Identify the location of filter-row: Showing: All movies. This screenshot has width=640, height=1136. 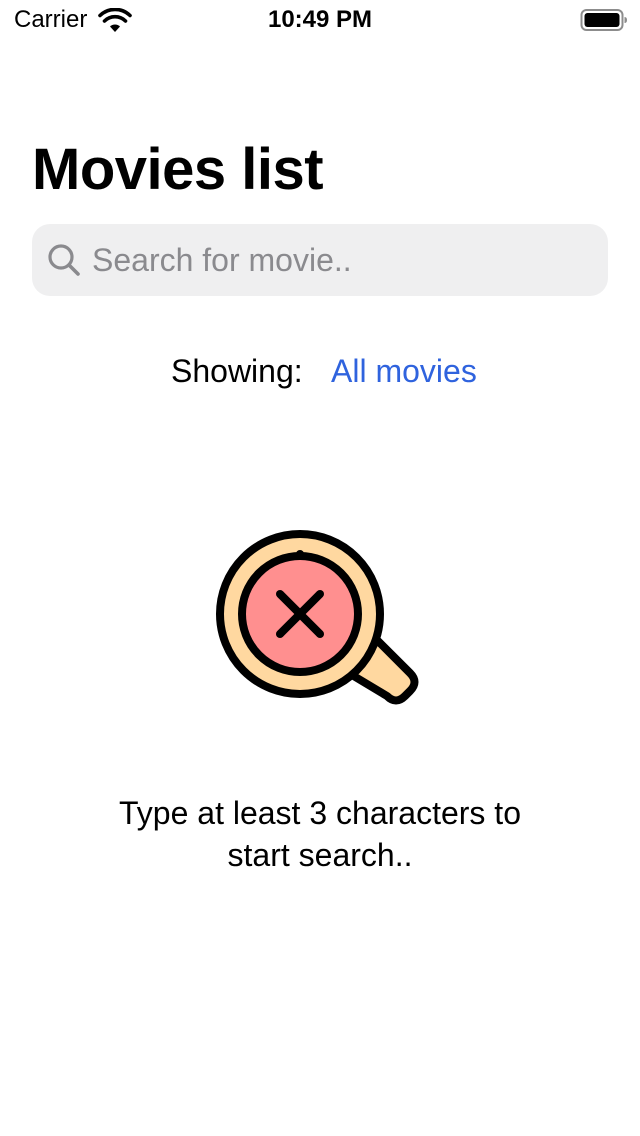
(320, 372).